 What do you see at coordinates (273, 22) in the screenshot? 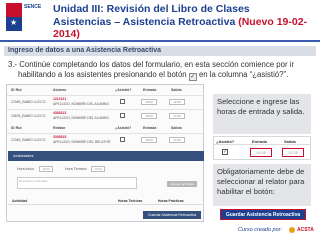
I see `subtitle-highlight: (Nuevo 19-02-` at bounding box center [273, 22].